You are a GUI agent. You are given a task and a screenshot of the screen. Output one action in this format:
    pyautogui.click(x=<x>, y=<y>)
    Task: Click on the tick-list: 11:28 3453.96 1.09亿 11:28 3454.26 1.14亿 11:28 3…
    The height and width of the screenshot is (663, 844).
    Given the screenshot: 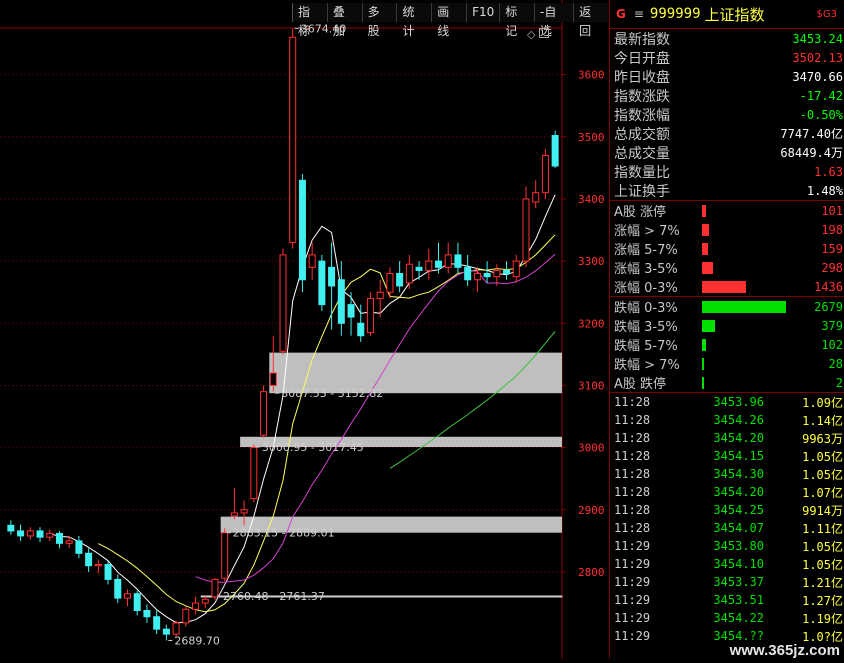 What is the action you would take?
    pyautogui.click(x=727, y=518)
    